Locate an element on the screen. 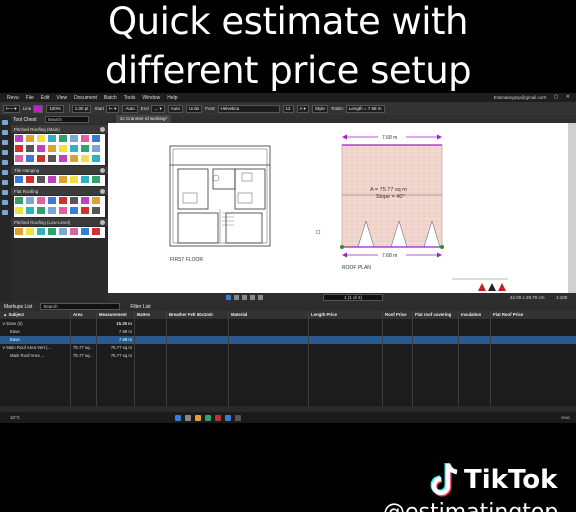  menu-document: Document is located at coordinates (85, 98).